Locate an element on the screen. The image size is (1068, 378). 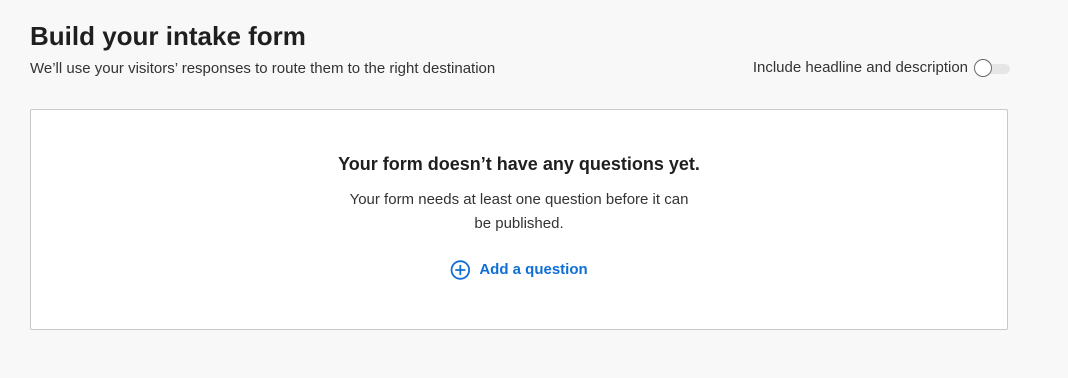
include-headline-toggle is located at coordinates (992, 68).